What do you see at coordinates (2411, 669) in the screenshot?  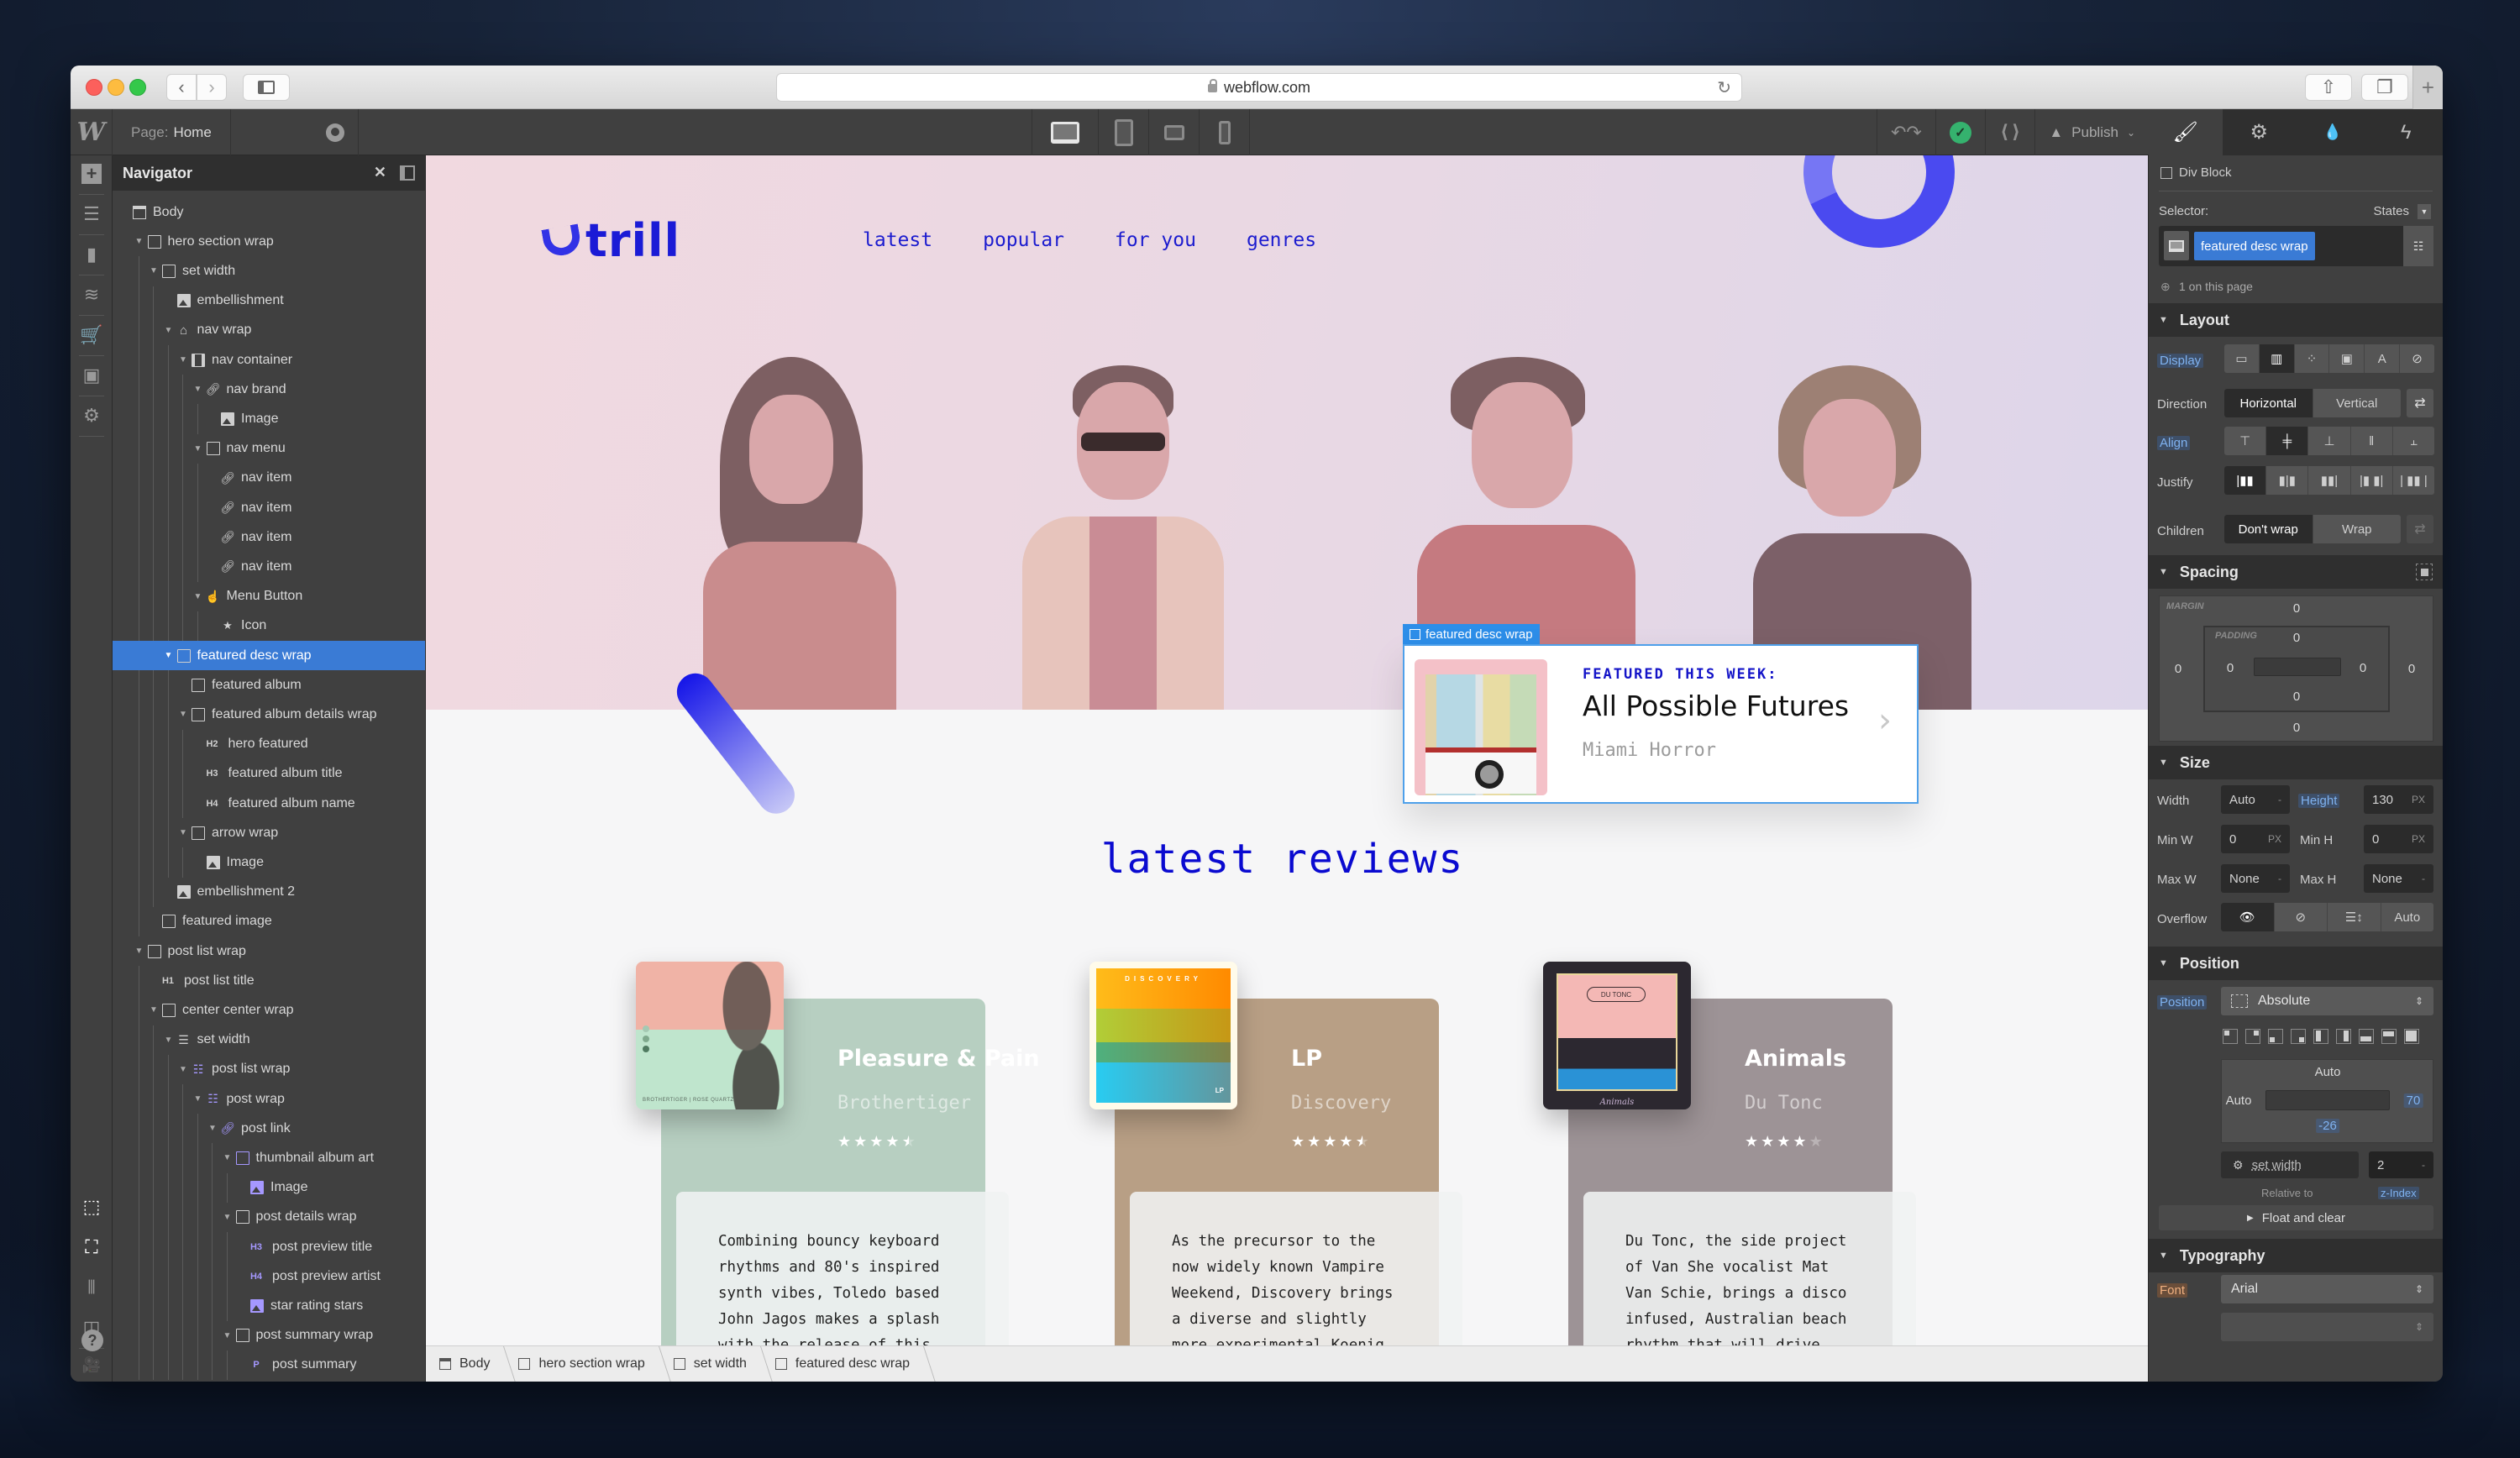 I see `margin-right-value: 0` at bounding box center [2411, 669].